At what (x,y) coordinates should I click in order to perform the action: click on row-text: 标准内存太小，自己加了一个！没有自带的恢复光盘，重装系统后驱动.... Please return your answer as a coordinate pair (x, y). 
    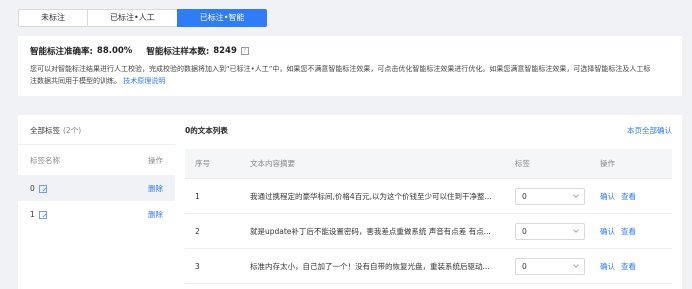
    Looking at the image, I should click on (370, 266).